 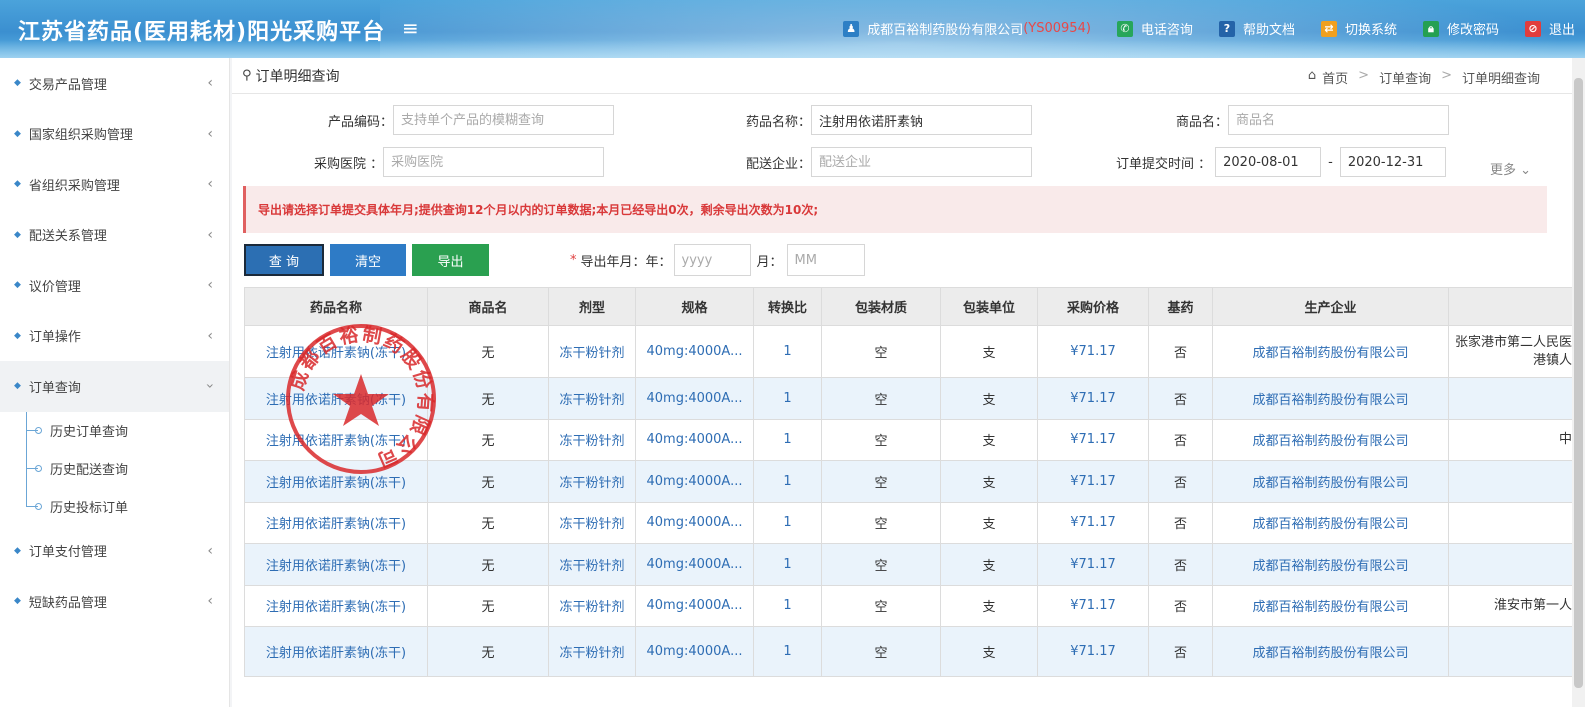 What do you see at coordinates (881, 564) in the screenshot?
I see `package-material-cell: 空` at bounding box center [881, 564].